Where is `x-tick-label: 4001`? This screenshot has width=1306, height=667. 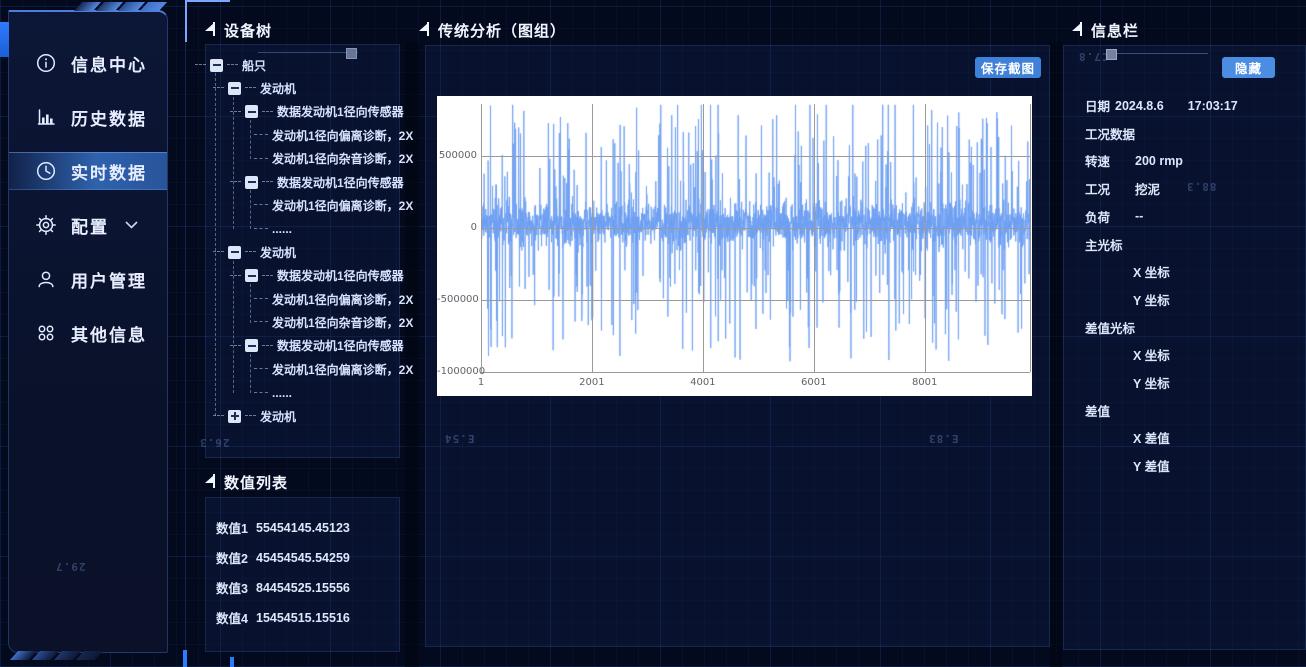 x-tick-label: 4001 is located at coordinates (703, 382).